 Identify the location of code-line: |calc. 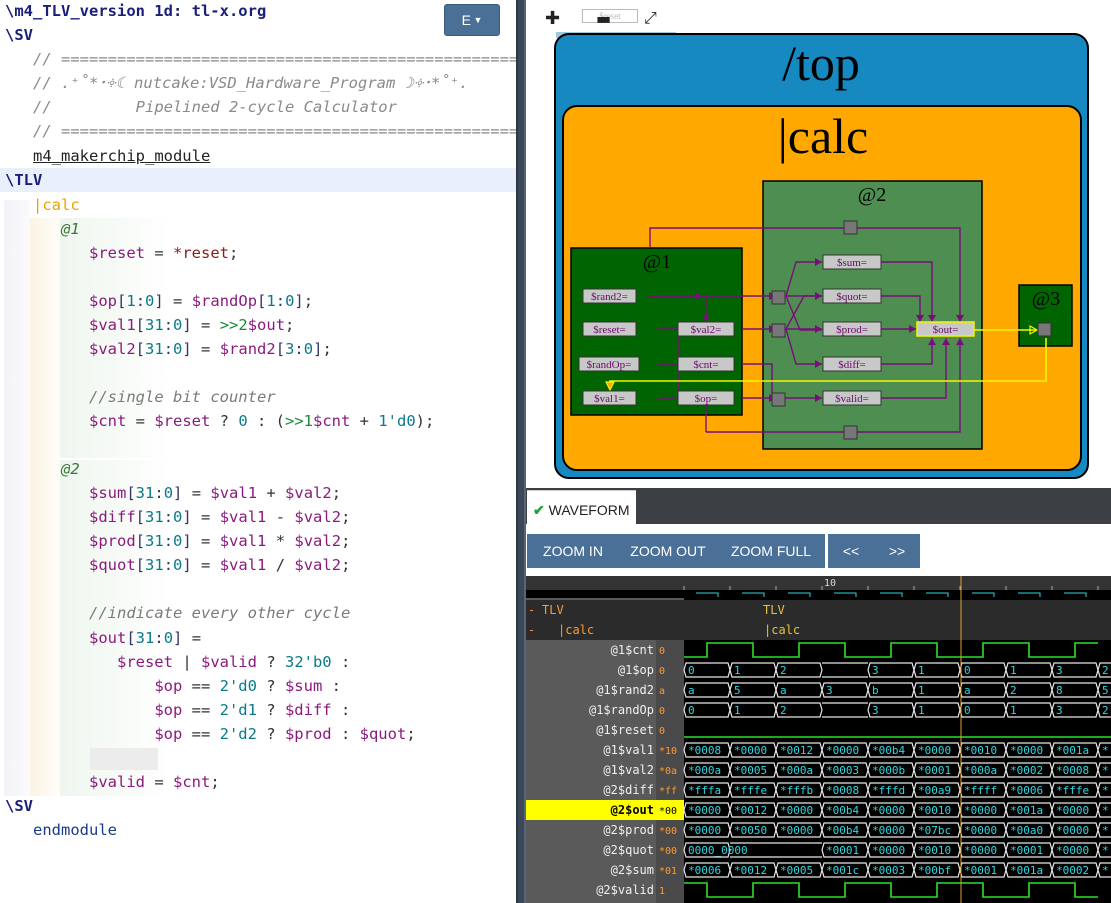
(258, 205).